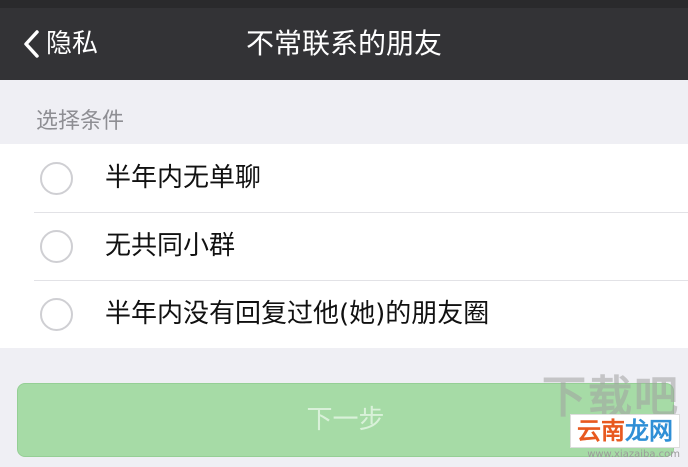  I want to click on option-row-no-private-chat: 半年内无单聊, so click(344, 178).